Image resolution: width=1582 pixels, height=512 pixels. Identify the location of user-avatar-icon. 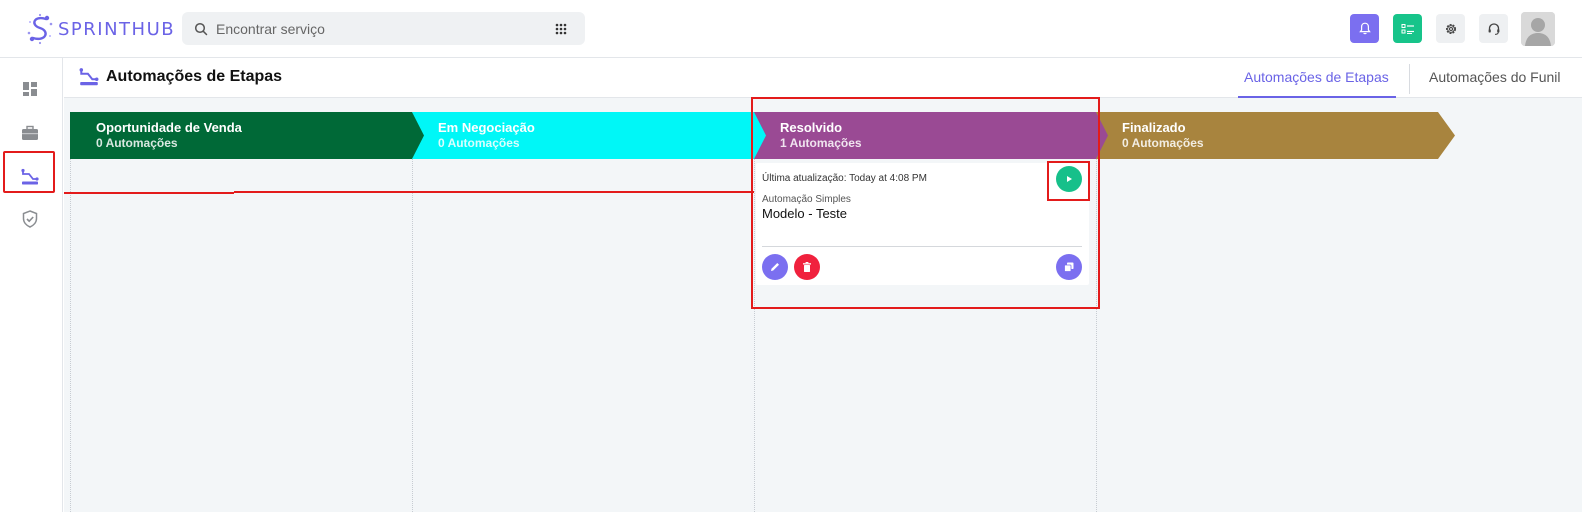
(1538, 29).